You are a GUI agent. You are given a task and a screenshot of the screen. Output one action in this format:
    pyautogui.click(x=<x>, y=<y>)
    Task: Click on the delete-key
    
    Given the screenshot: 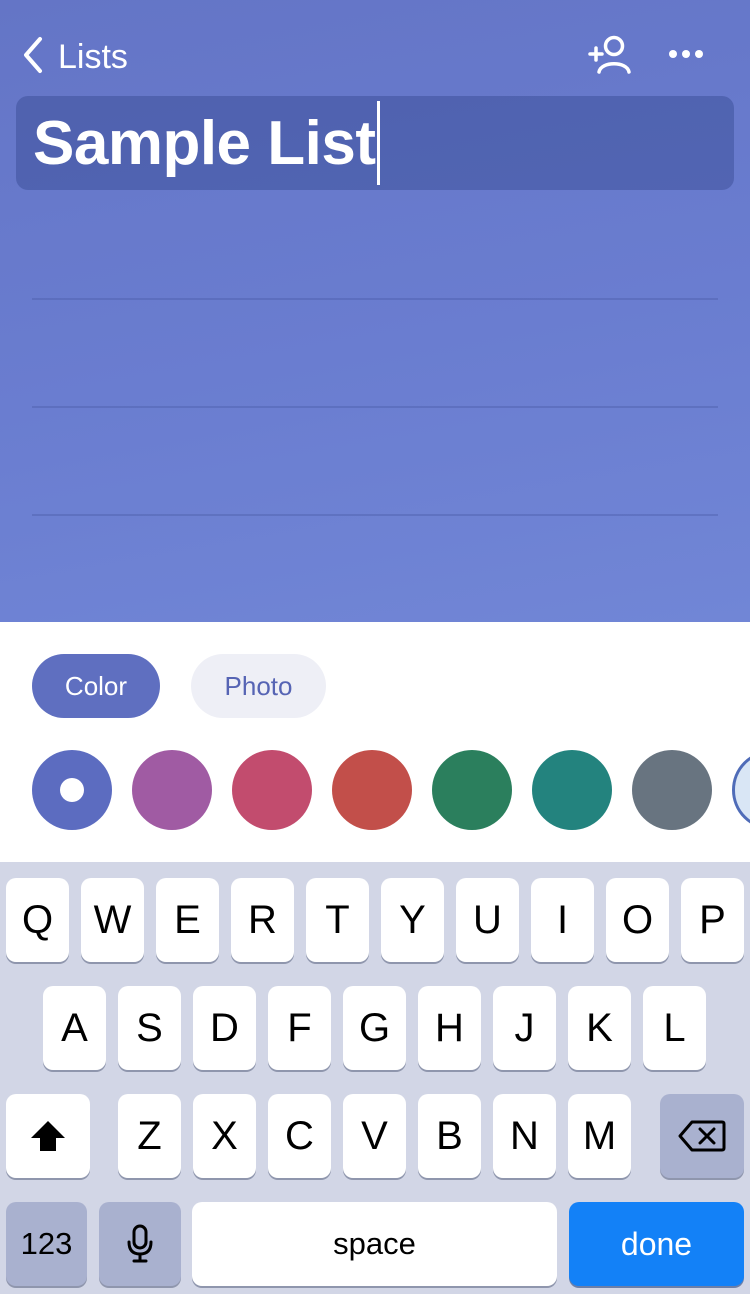 What is the action you would take?
    pyautogui.click(x=702, y=1136)
    